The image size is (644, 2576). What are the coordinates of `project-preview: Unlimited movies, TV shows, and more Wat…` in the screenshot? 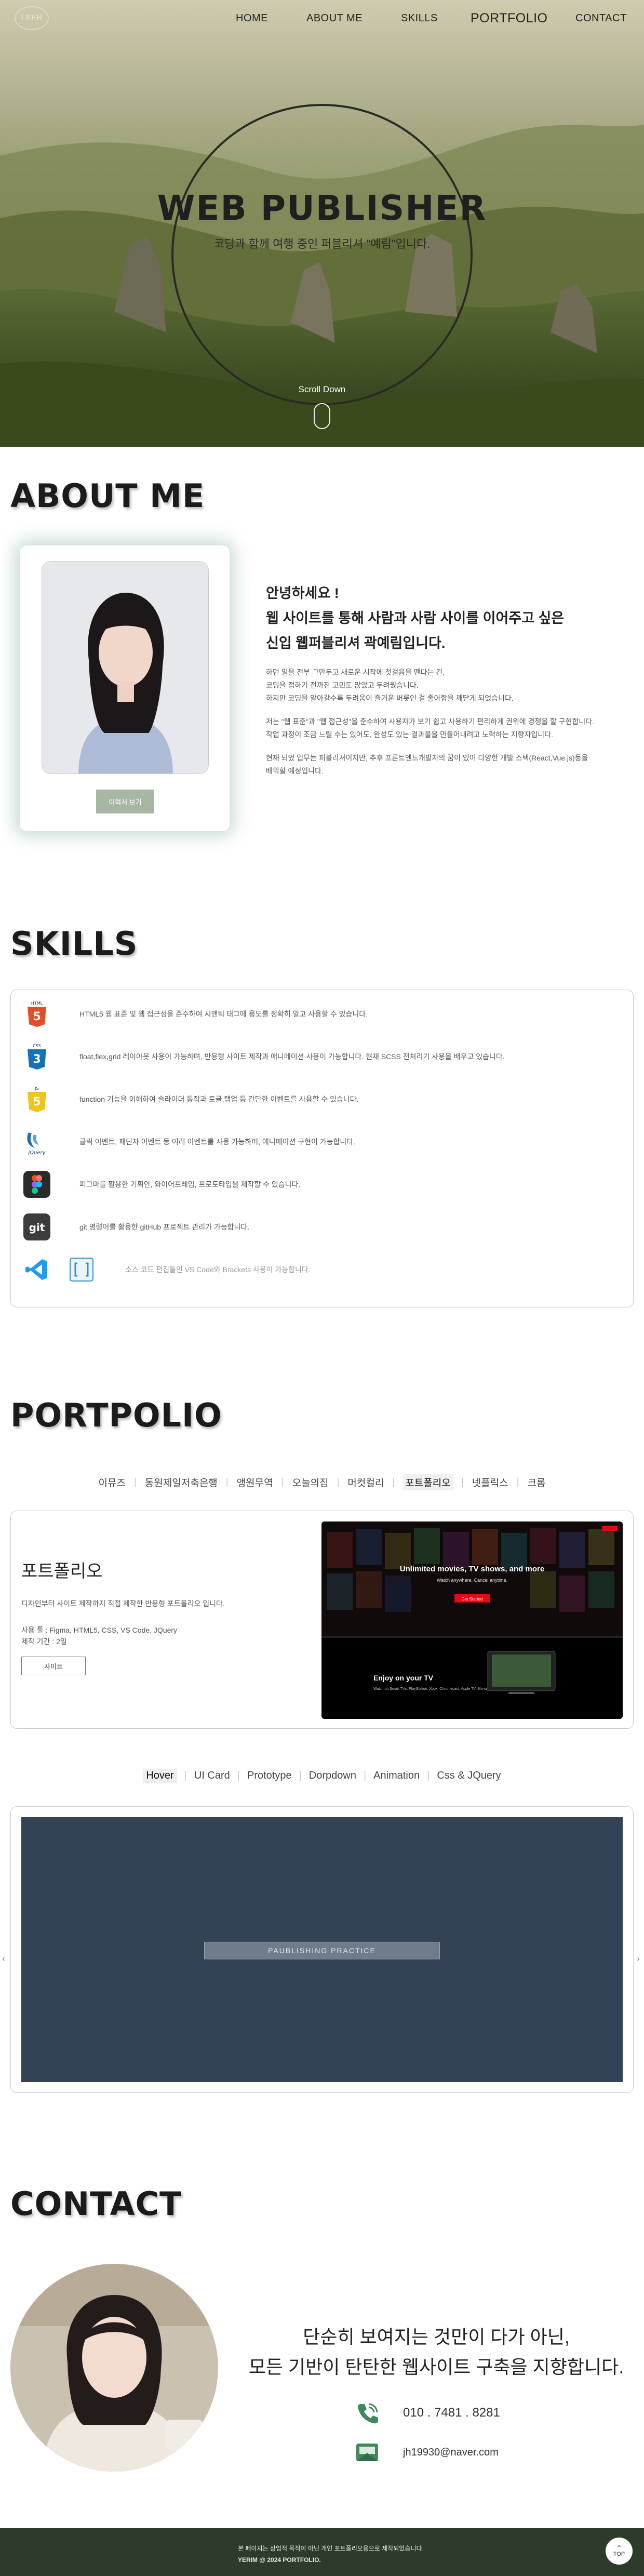 It's located at (472, 1620).